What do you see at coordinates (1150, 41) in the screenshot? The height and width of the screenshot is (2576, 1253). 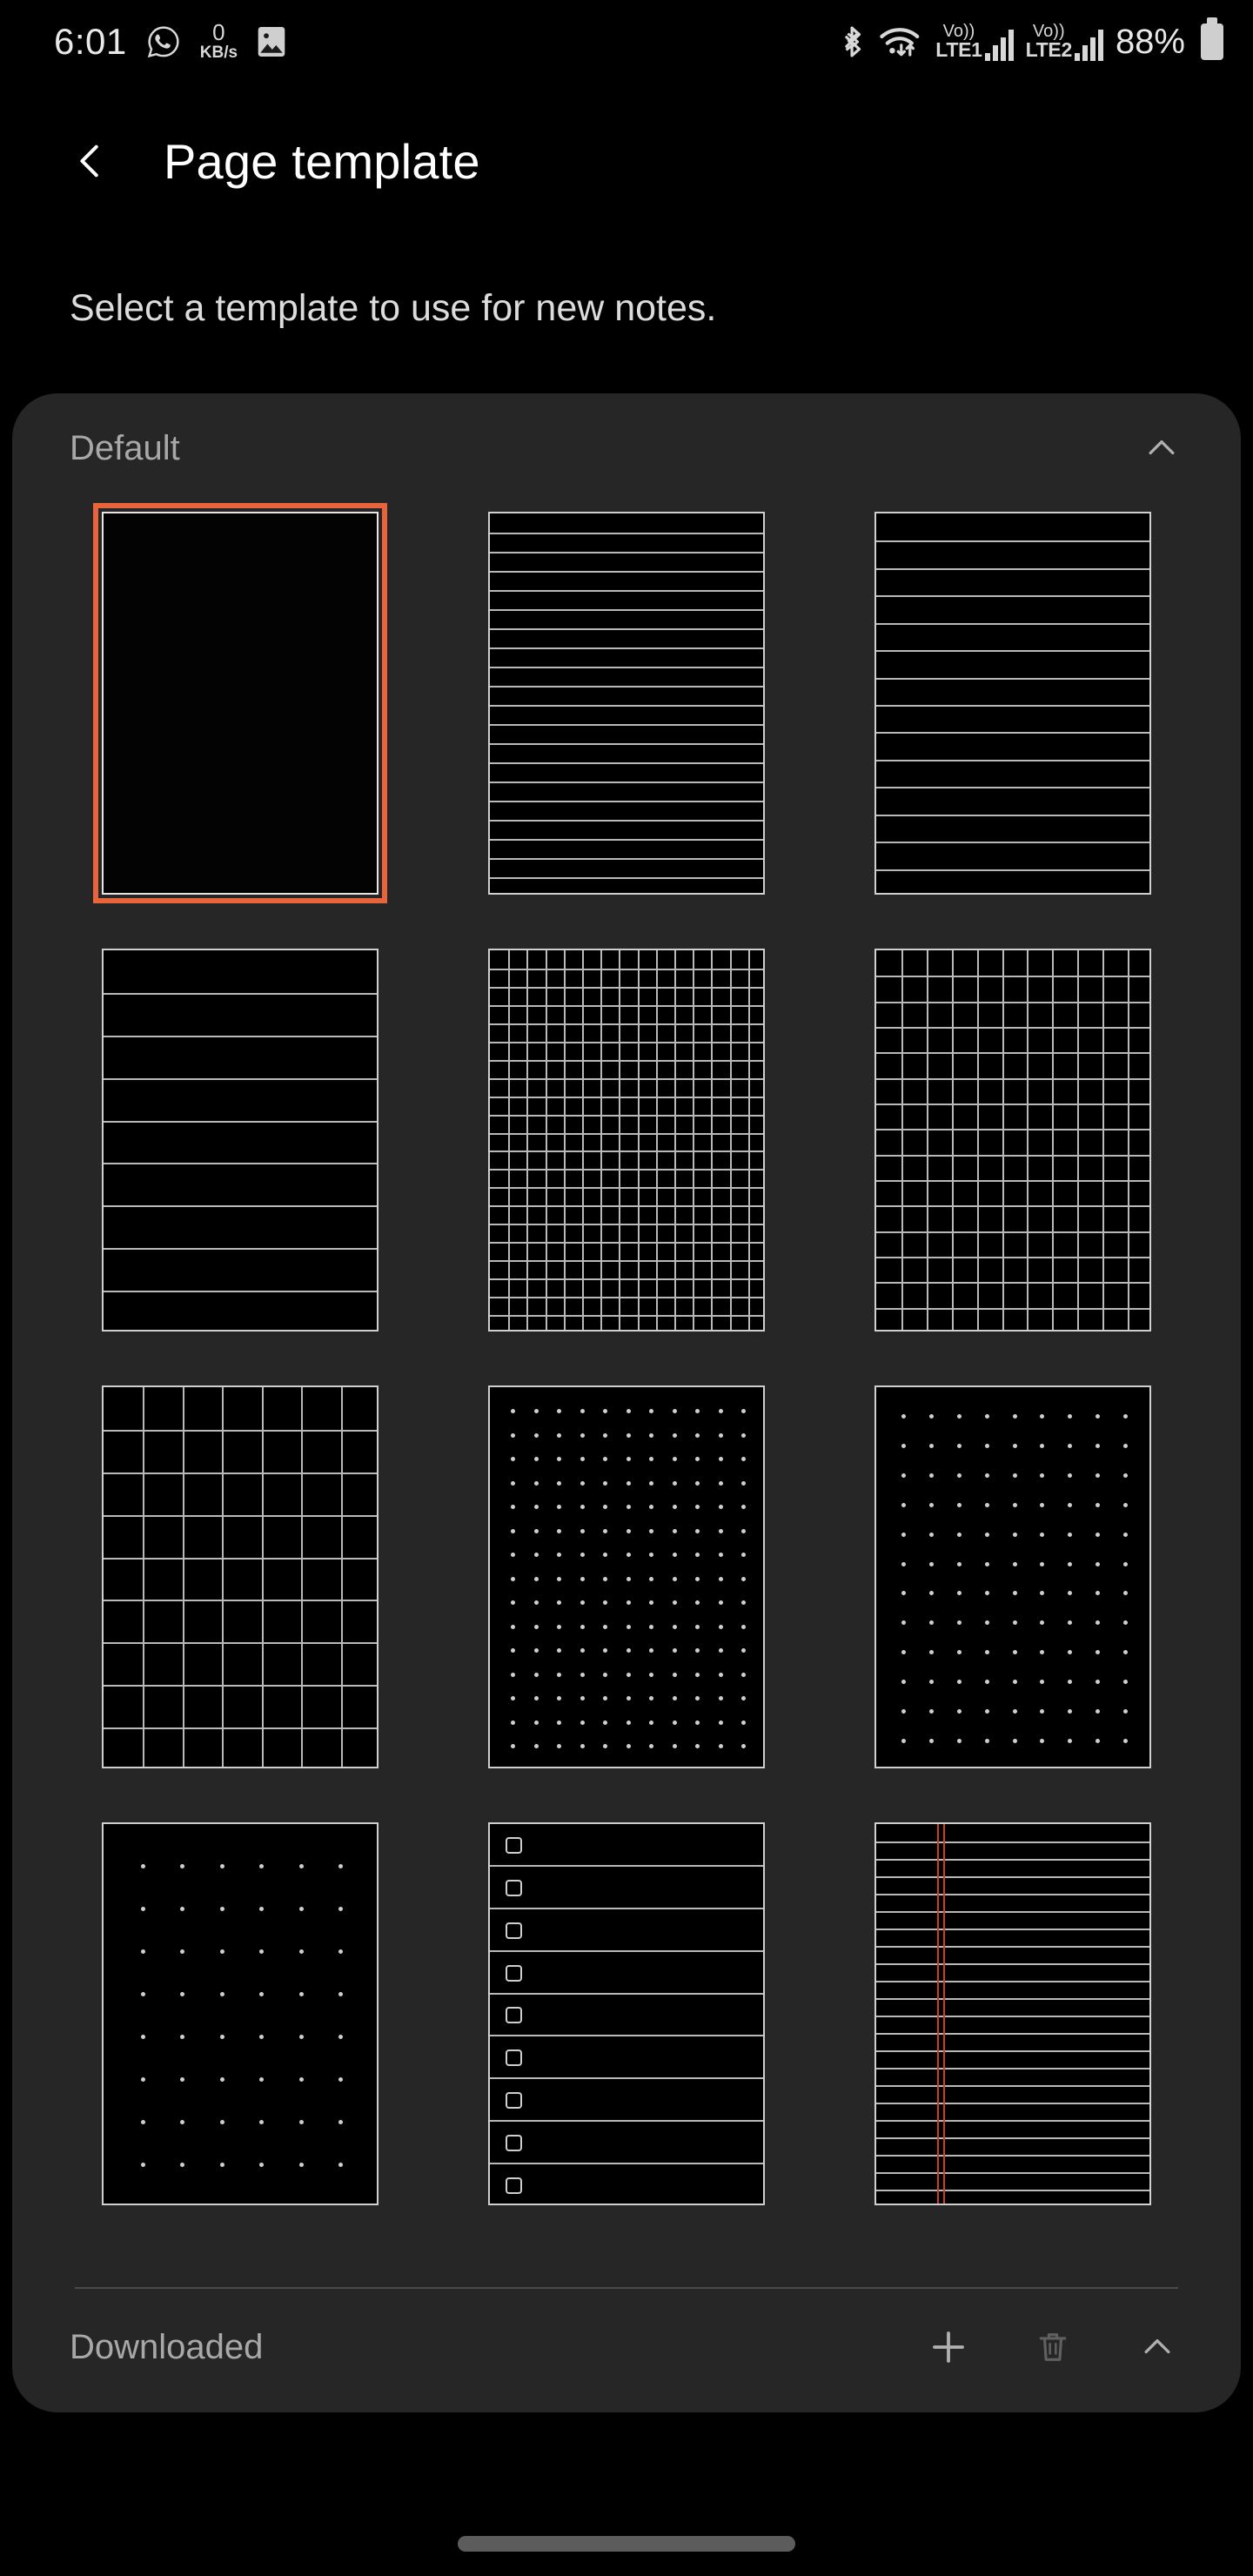 I see `battery-percentage: 88%` at bounding box center [1150, 41].